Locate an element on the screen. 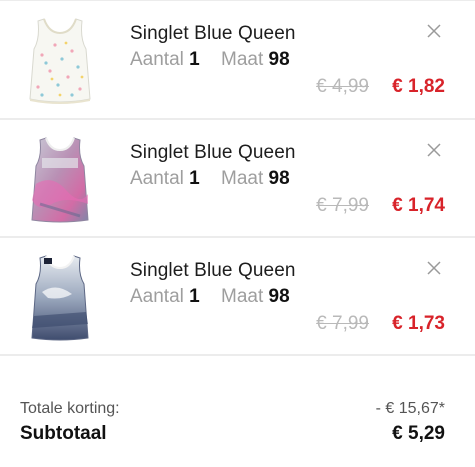 This screenshot has height=467, width=475. discount-row: Totale korting: - € 15,67* is located at coordinates (232, 409).